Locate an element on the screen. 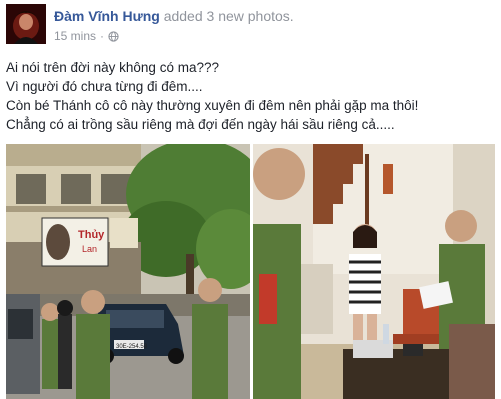  post-header: Đàm Vĩnh Hưng added 3 new photos. is located at coordinates (174, 16).